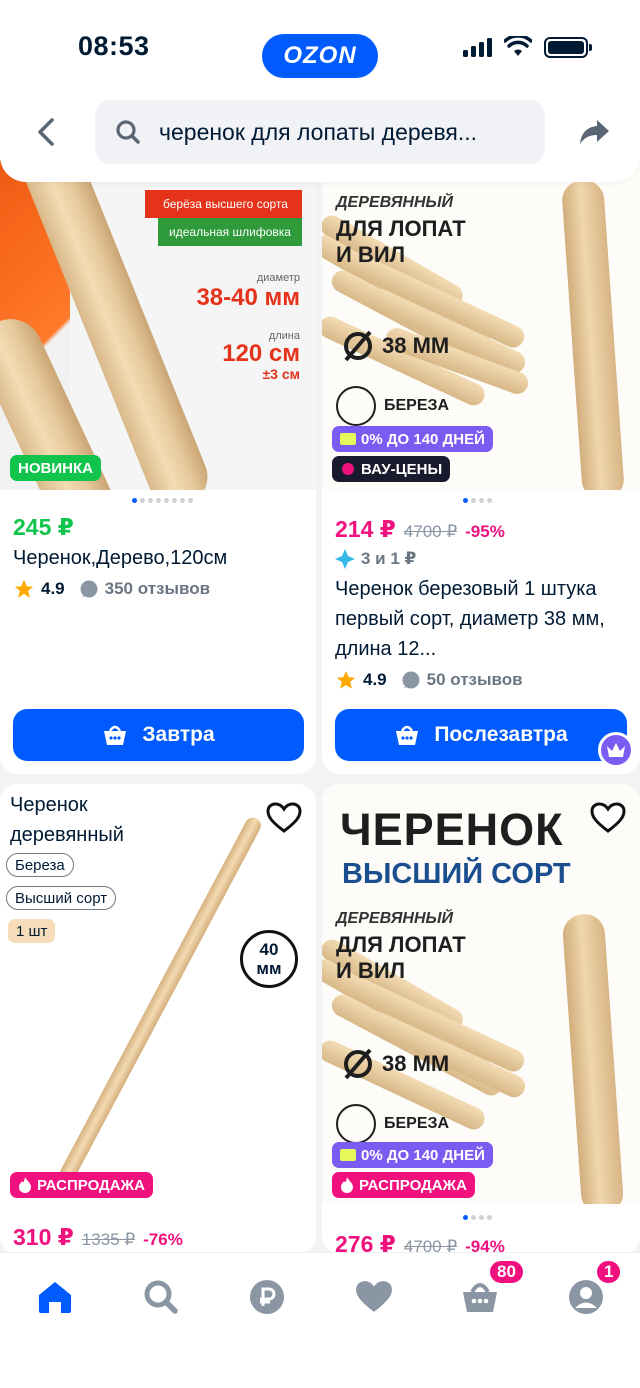 The height and width of the screenshot is (1388, 640). I want to click on profile-icon, so click(586, 1297).